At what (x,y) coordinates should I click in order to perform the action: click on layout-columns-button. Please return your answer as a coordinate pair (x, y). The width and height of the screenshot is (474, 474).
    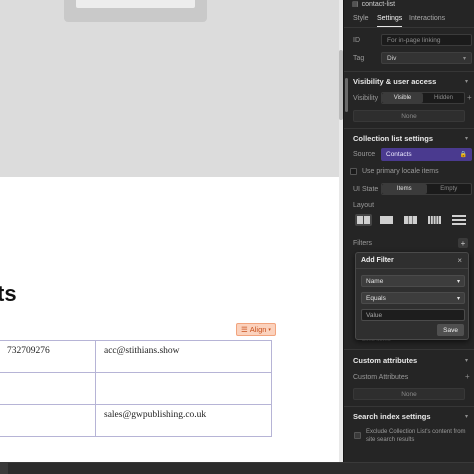
    Looking at the image, I should click on (386, 220).